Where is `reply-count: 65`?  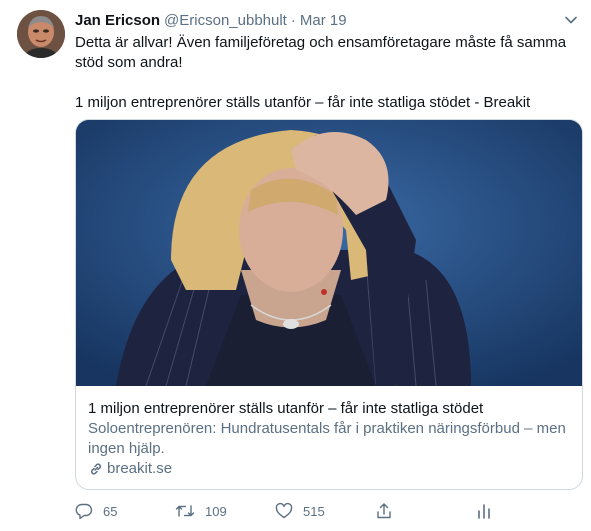
reply-count: 65 is located at coordinates (110, 511).